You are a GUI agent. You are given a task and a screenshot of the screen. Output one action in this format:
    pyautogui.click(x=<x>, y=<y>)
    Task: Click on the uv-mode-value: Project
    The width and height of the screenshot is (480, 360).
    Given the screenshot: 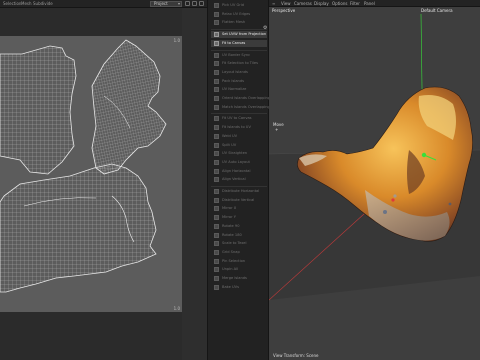 What is the action you would take?
    pyautogui.click(x=161, y=3)
    